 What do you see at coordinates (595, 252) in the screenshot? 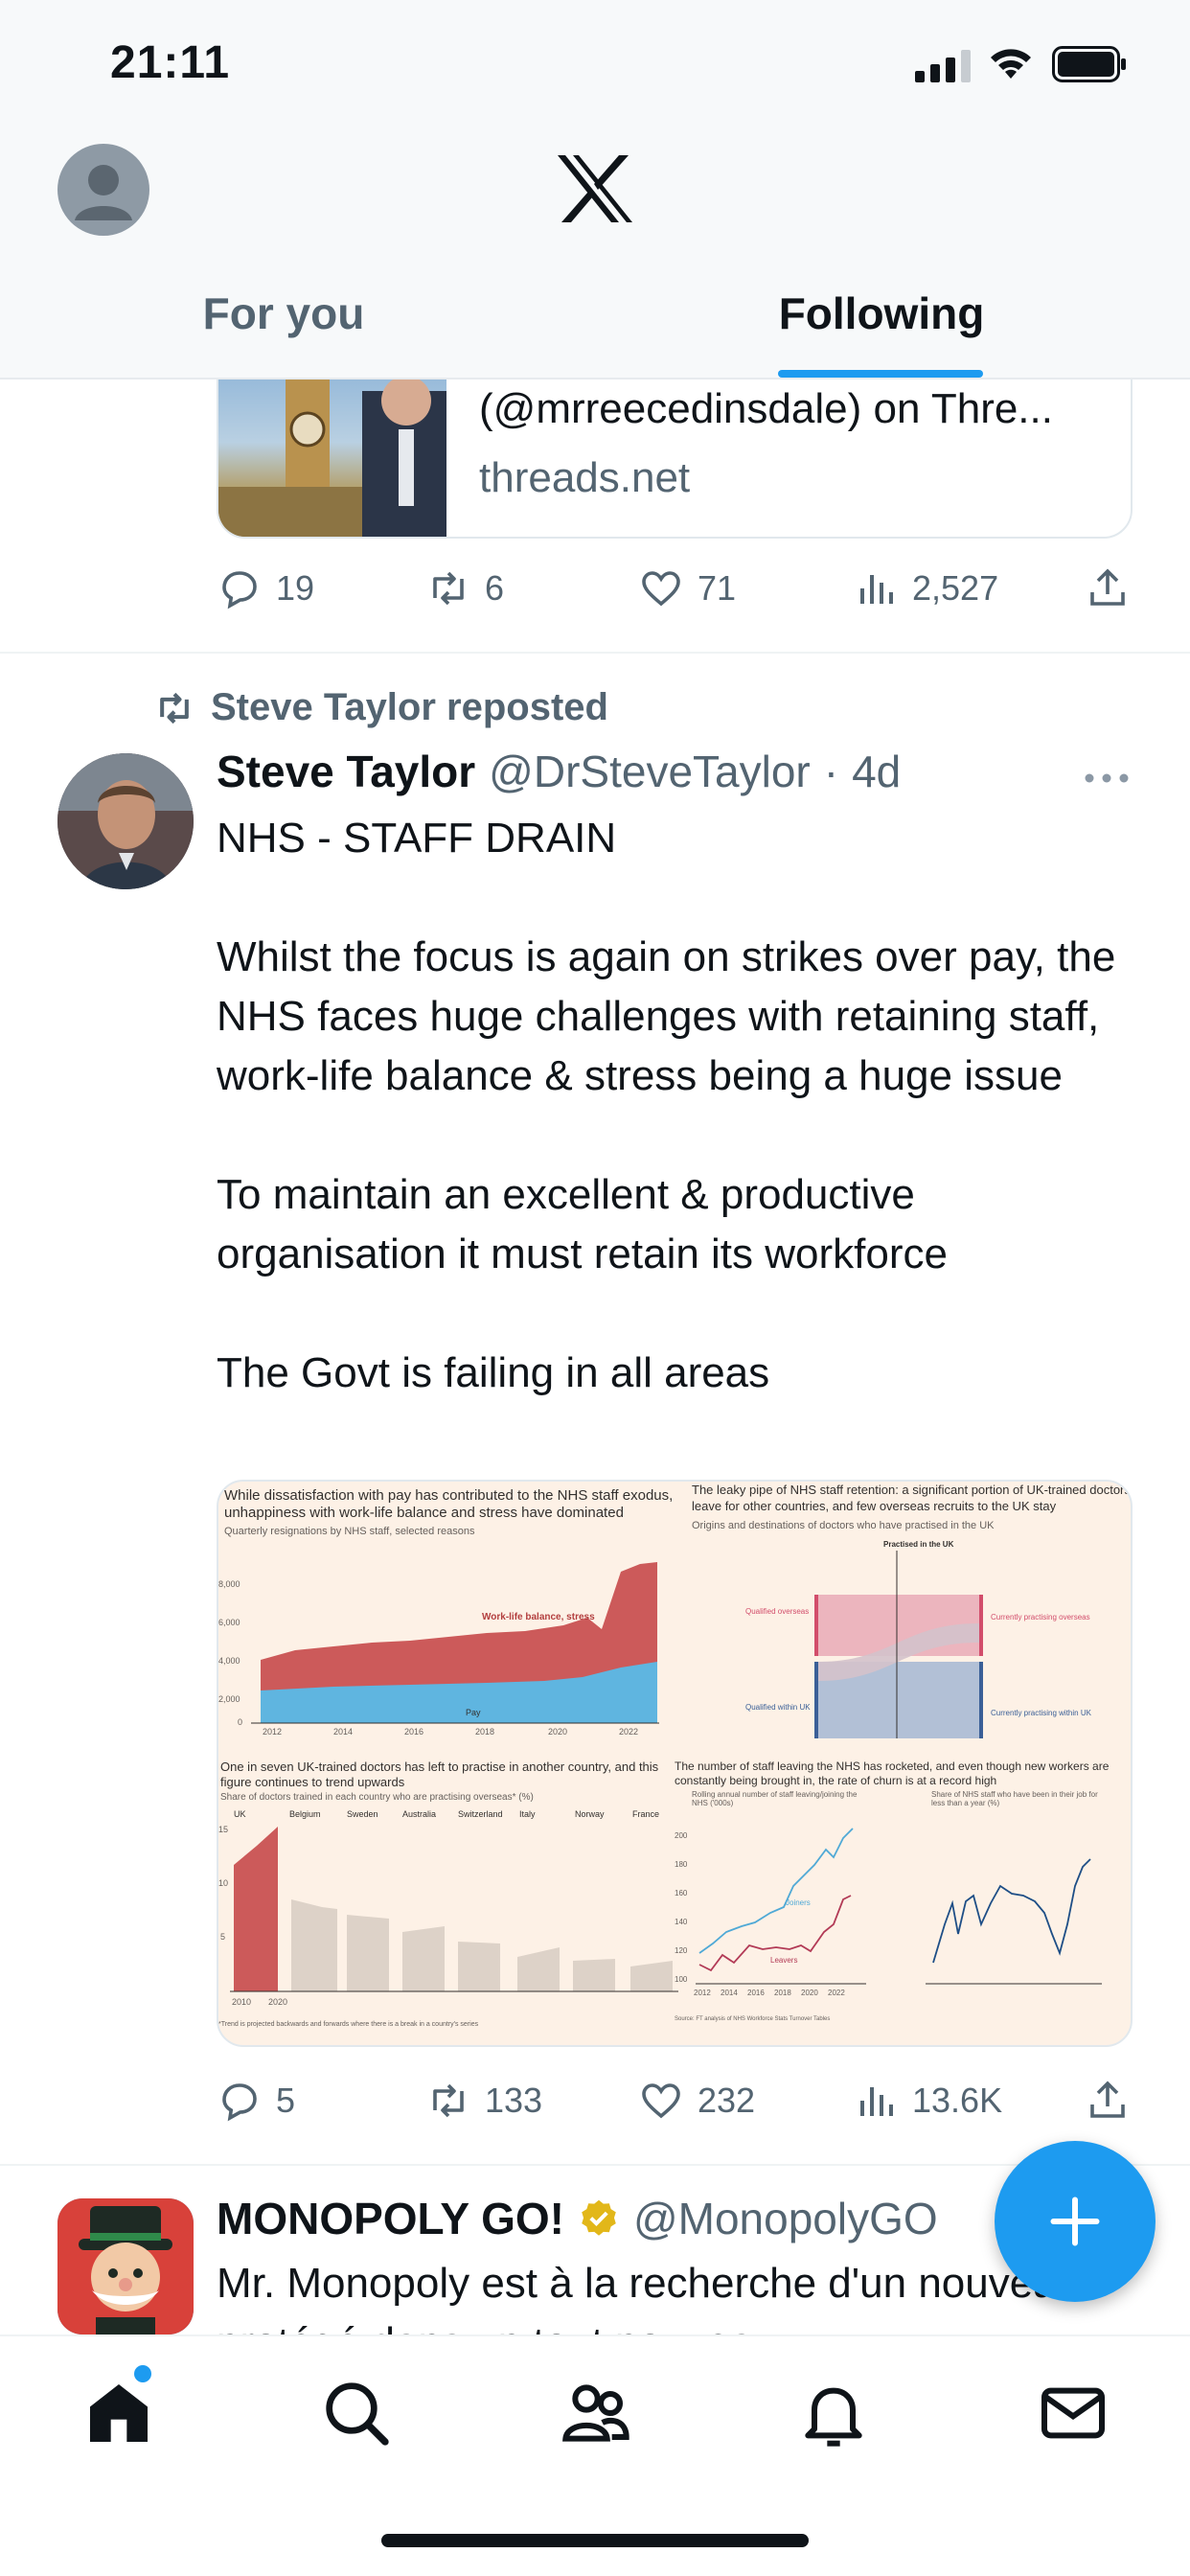
I see `timeline-header: For you Following` at bounding box center [595, 252].